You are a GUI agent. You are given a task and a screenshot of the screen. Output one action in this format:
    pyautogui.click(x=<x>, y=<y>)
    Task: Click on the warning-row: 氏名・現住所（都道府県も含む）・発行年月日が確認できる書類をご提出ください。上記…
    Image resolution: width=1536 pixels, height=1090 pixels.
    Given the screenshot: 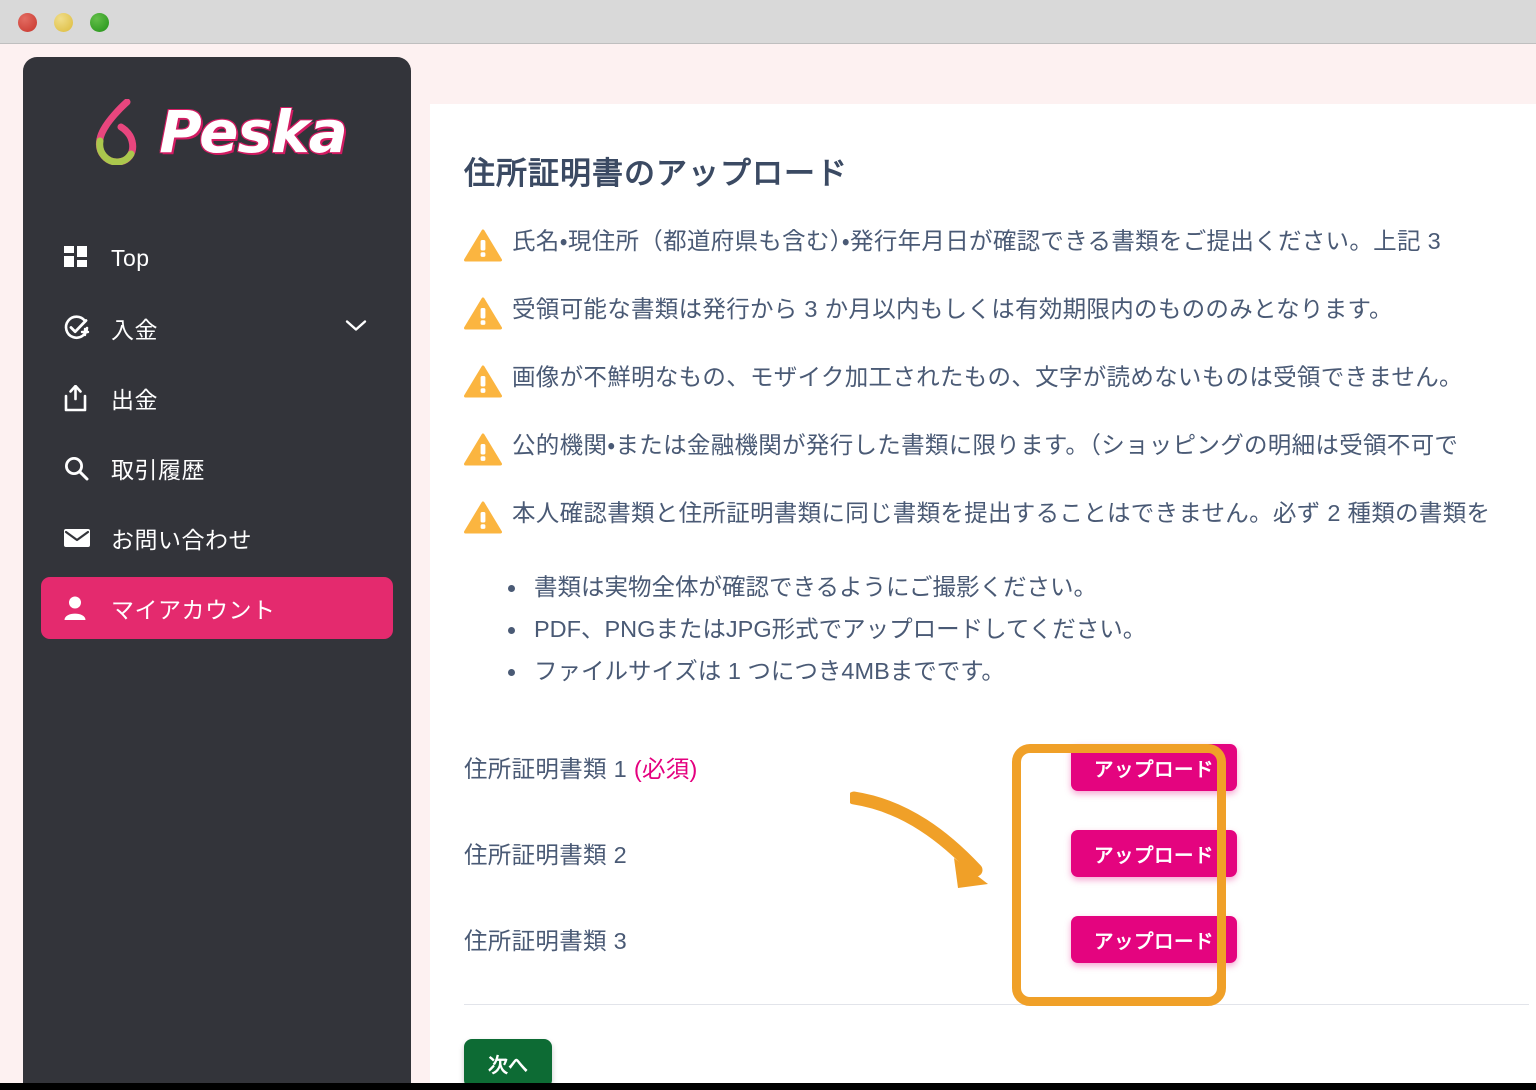 What is the action you would take?
    pyautogui.click(x=1000, y=247)
    